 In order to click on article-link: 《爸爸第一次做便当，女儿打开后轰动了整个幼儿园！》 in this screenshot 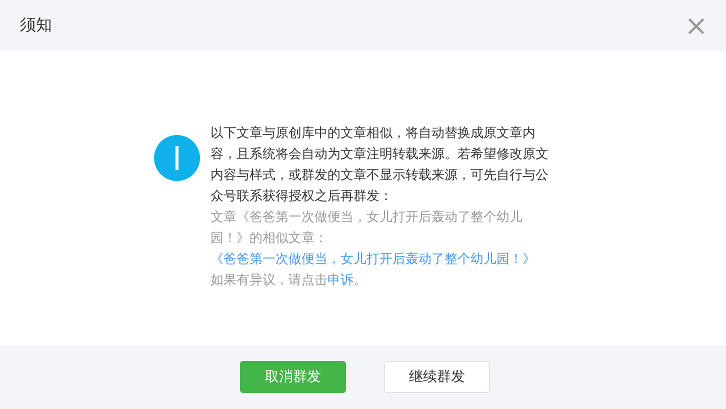, I will do `click(373, 259)`.